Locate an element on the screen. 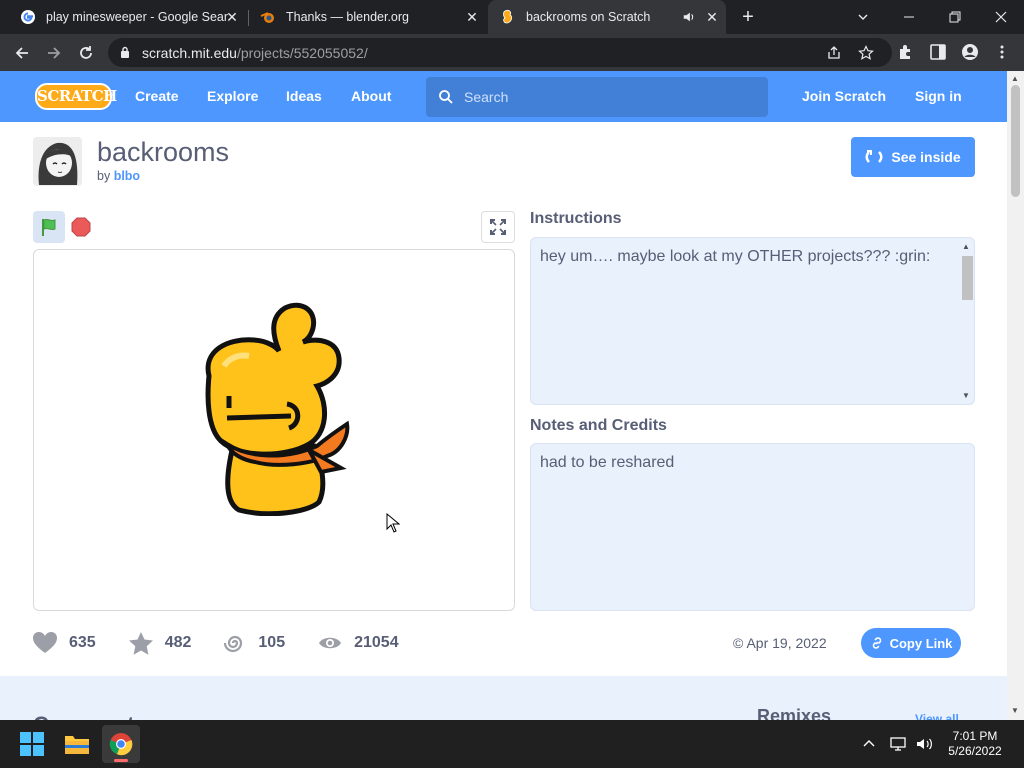 This screenshot has width=1024, height=768. reload-button is located at coordinates (86, 53).